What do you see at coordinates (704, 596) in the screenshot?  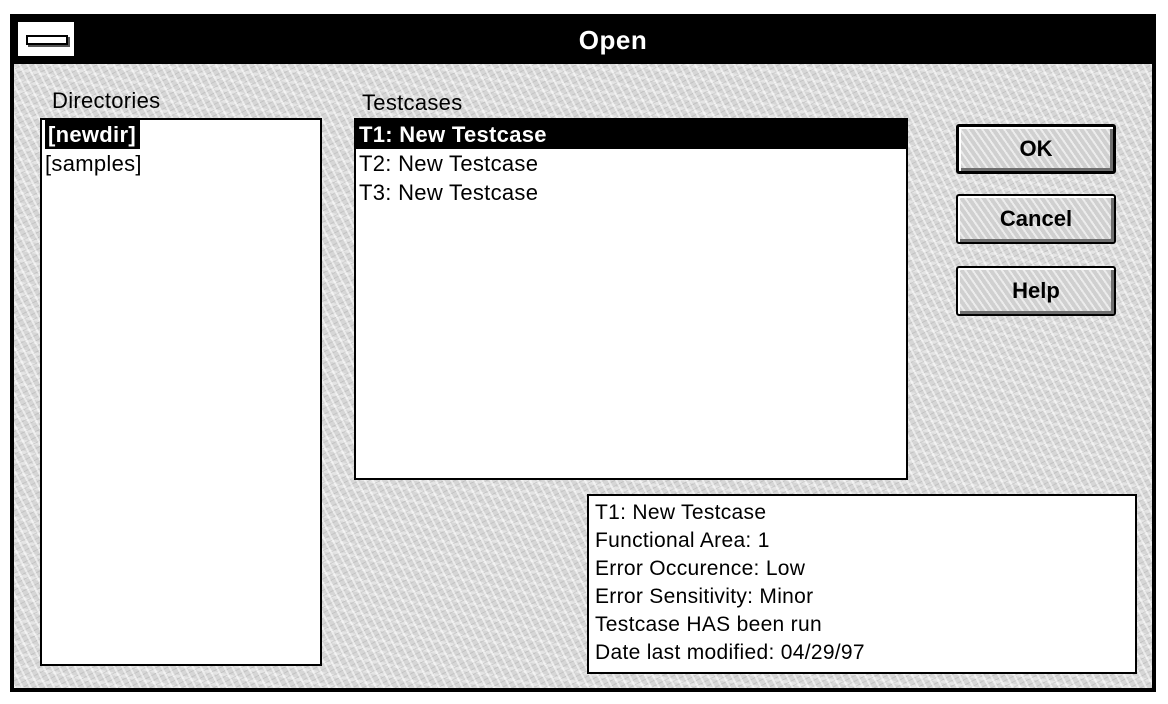 I see `details-error-sensitivity: Error Sensitivity: Minor` at bounding box center [704, 596].